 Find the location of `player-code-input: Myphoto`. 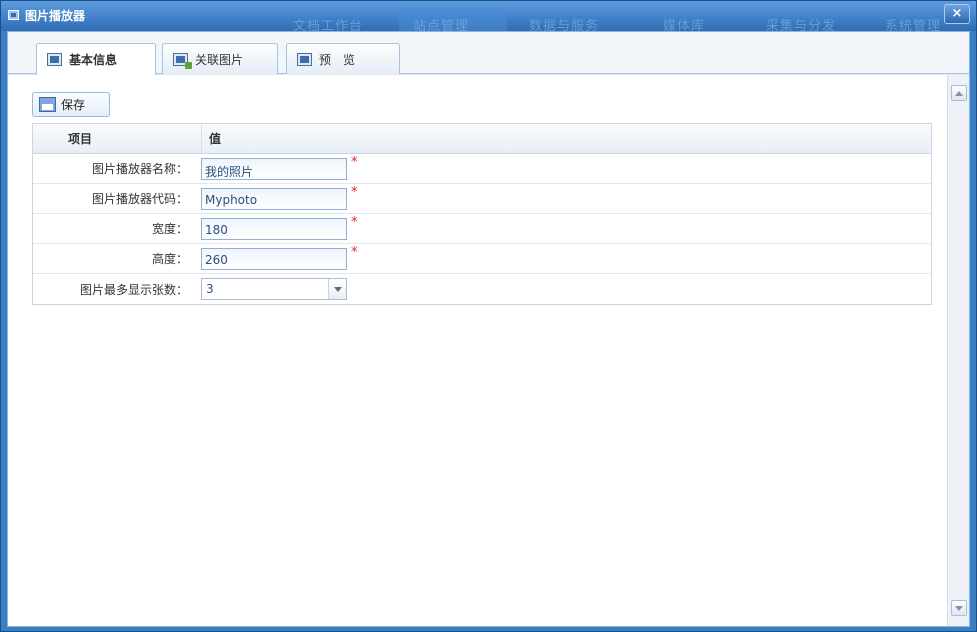

player-code-input: Myphoto is located at coordinates (274, 198).